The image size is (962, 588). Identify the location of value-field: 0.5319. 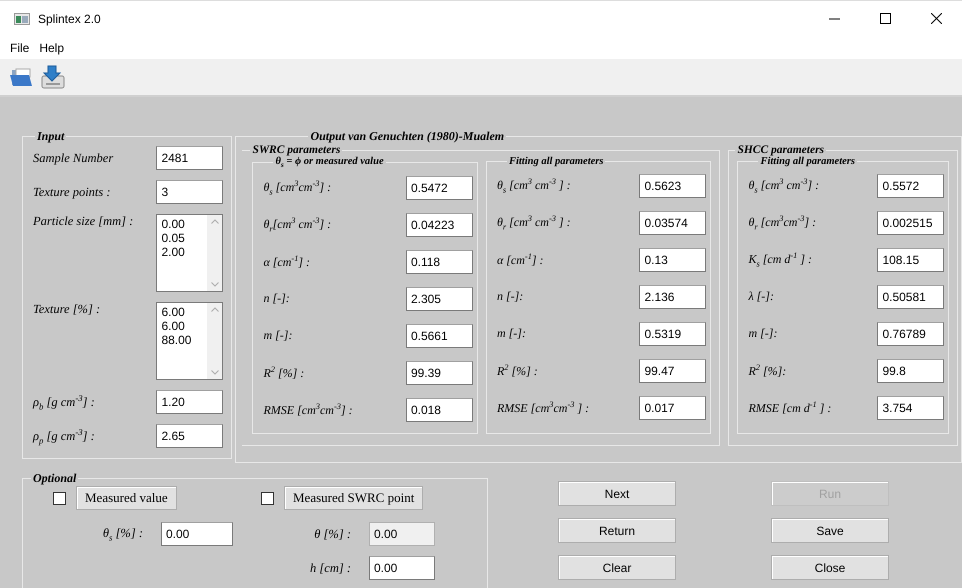
(672, 334).